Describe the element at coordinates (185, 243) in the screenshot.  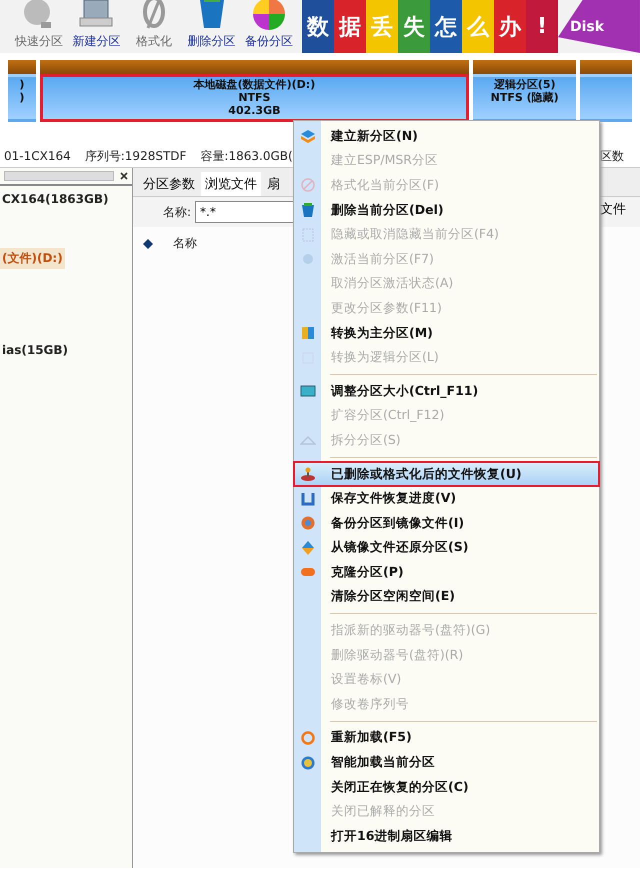
I see `column-header: 名称` at that location.